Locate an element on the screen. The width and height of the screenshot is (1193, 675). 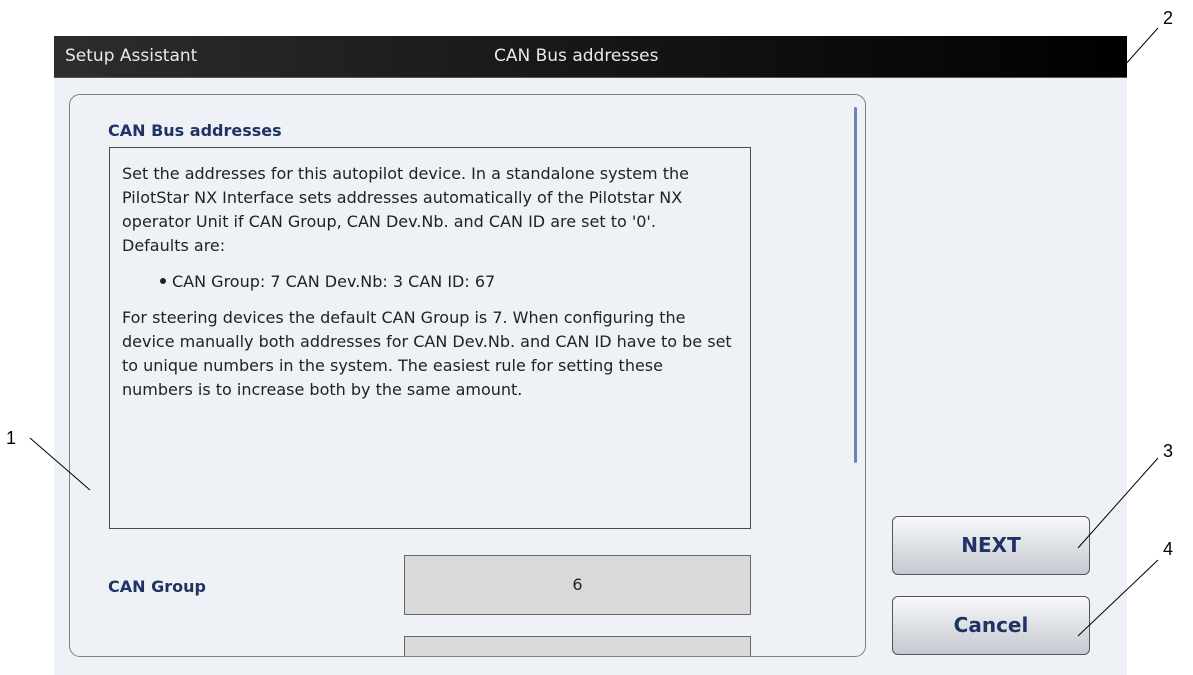
callout-label-3: 3 is located at coordinates (1168, 451).